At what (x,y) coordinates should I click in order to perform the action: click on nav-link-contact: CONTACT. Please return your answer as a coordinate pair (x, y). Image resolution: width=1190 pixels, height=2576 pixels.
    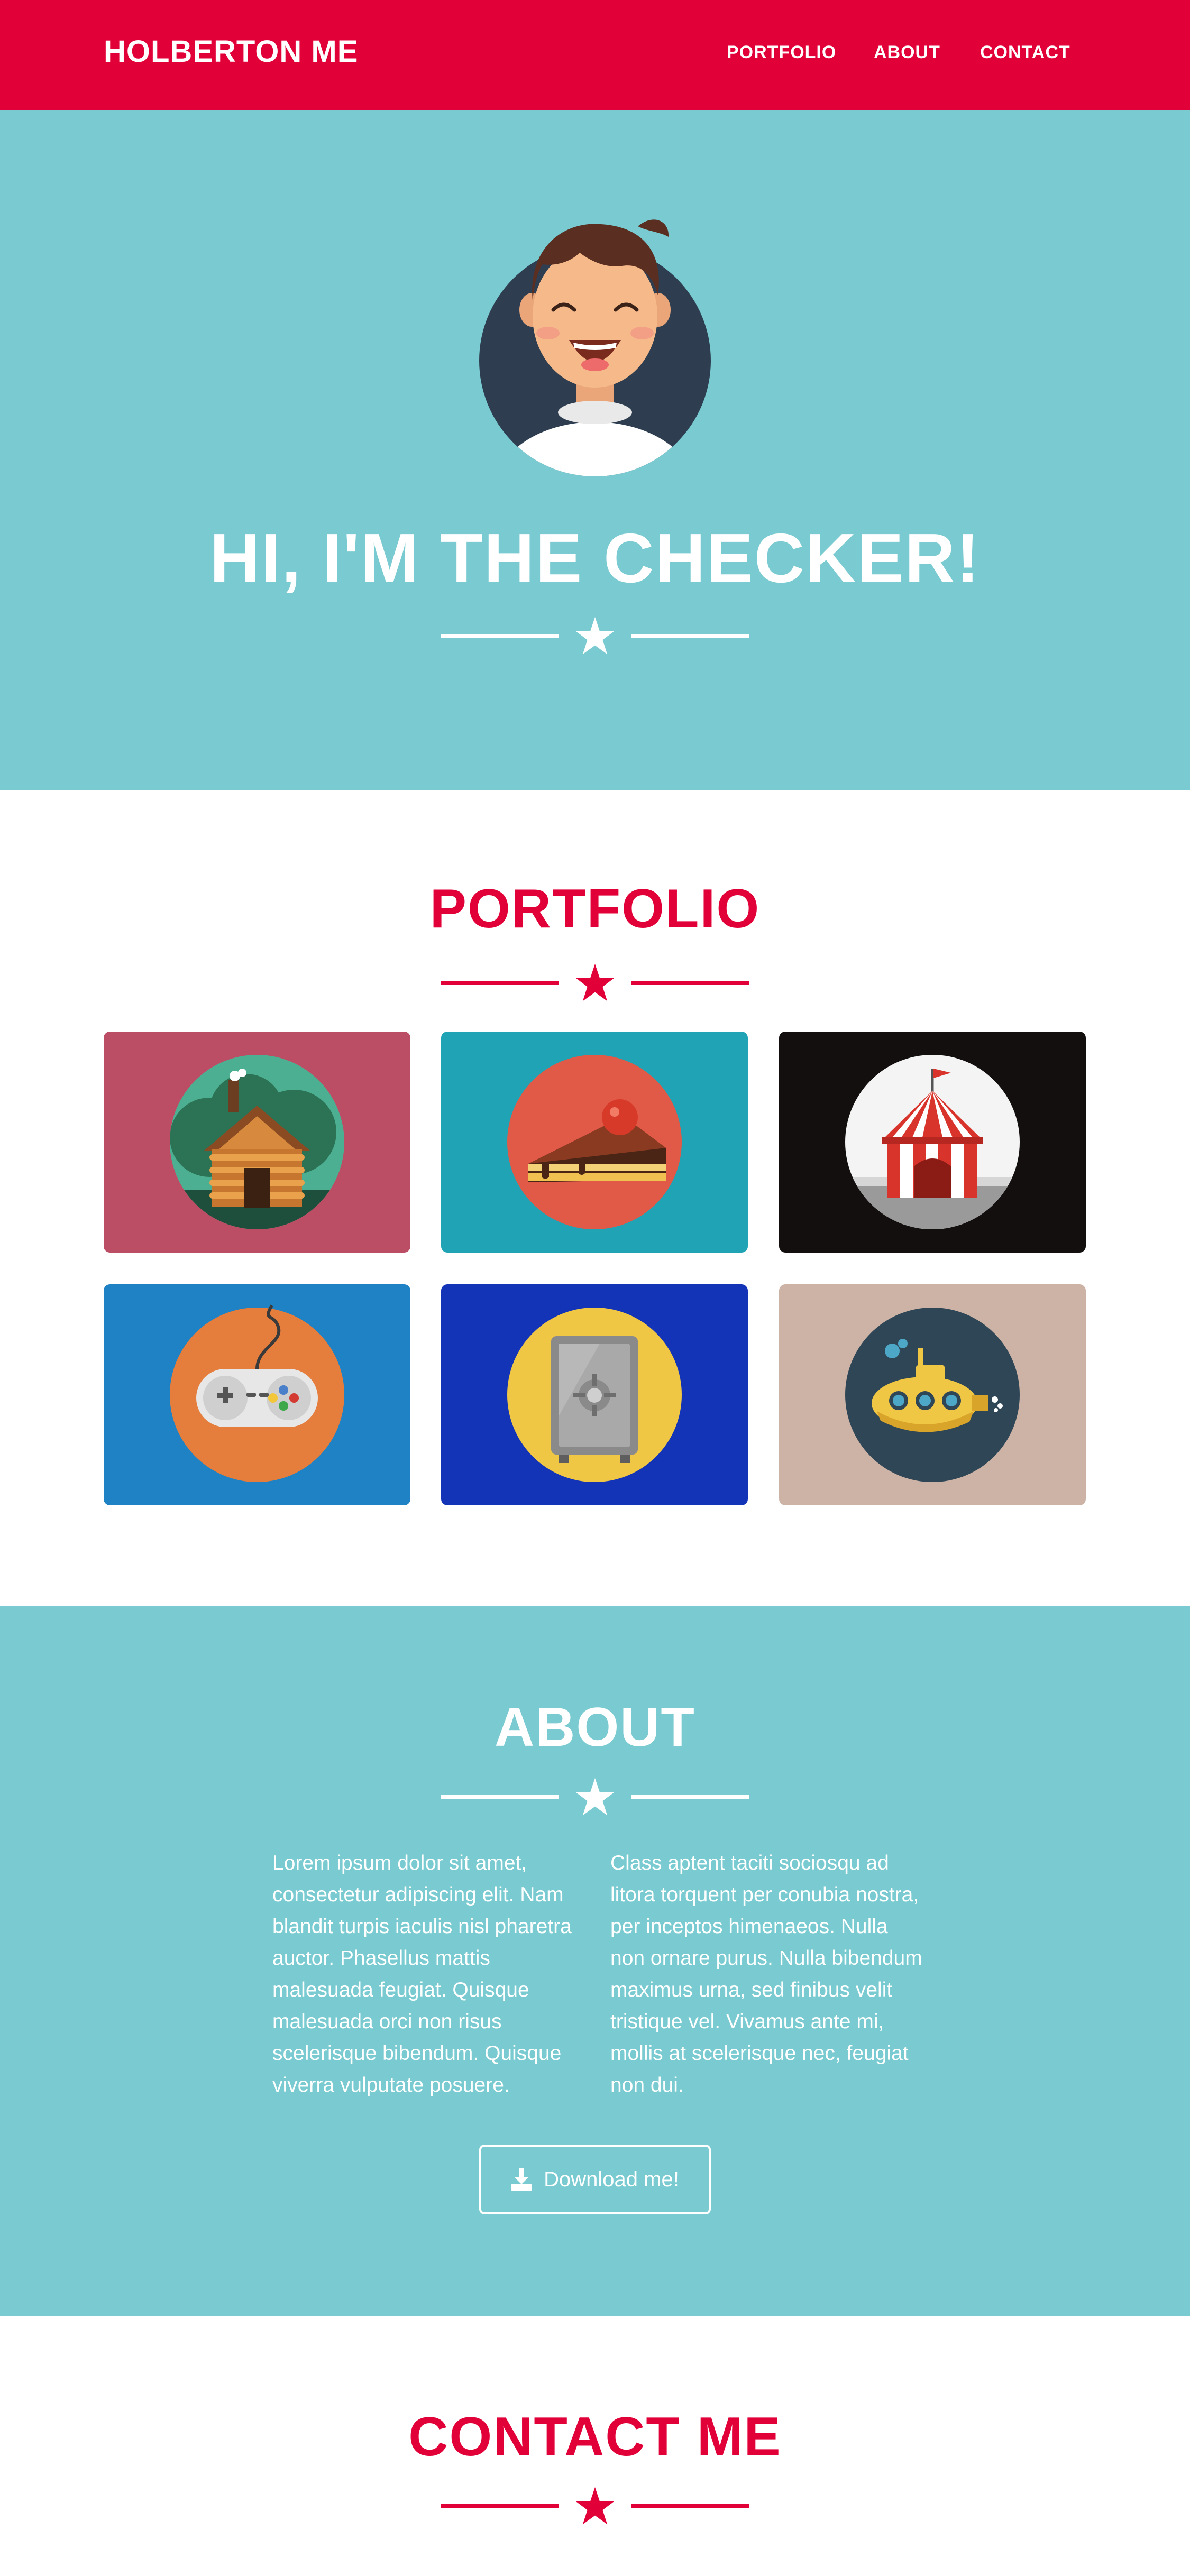
    Looking at the image, I should click on (1025, 52).